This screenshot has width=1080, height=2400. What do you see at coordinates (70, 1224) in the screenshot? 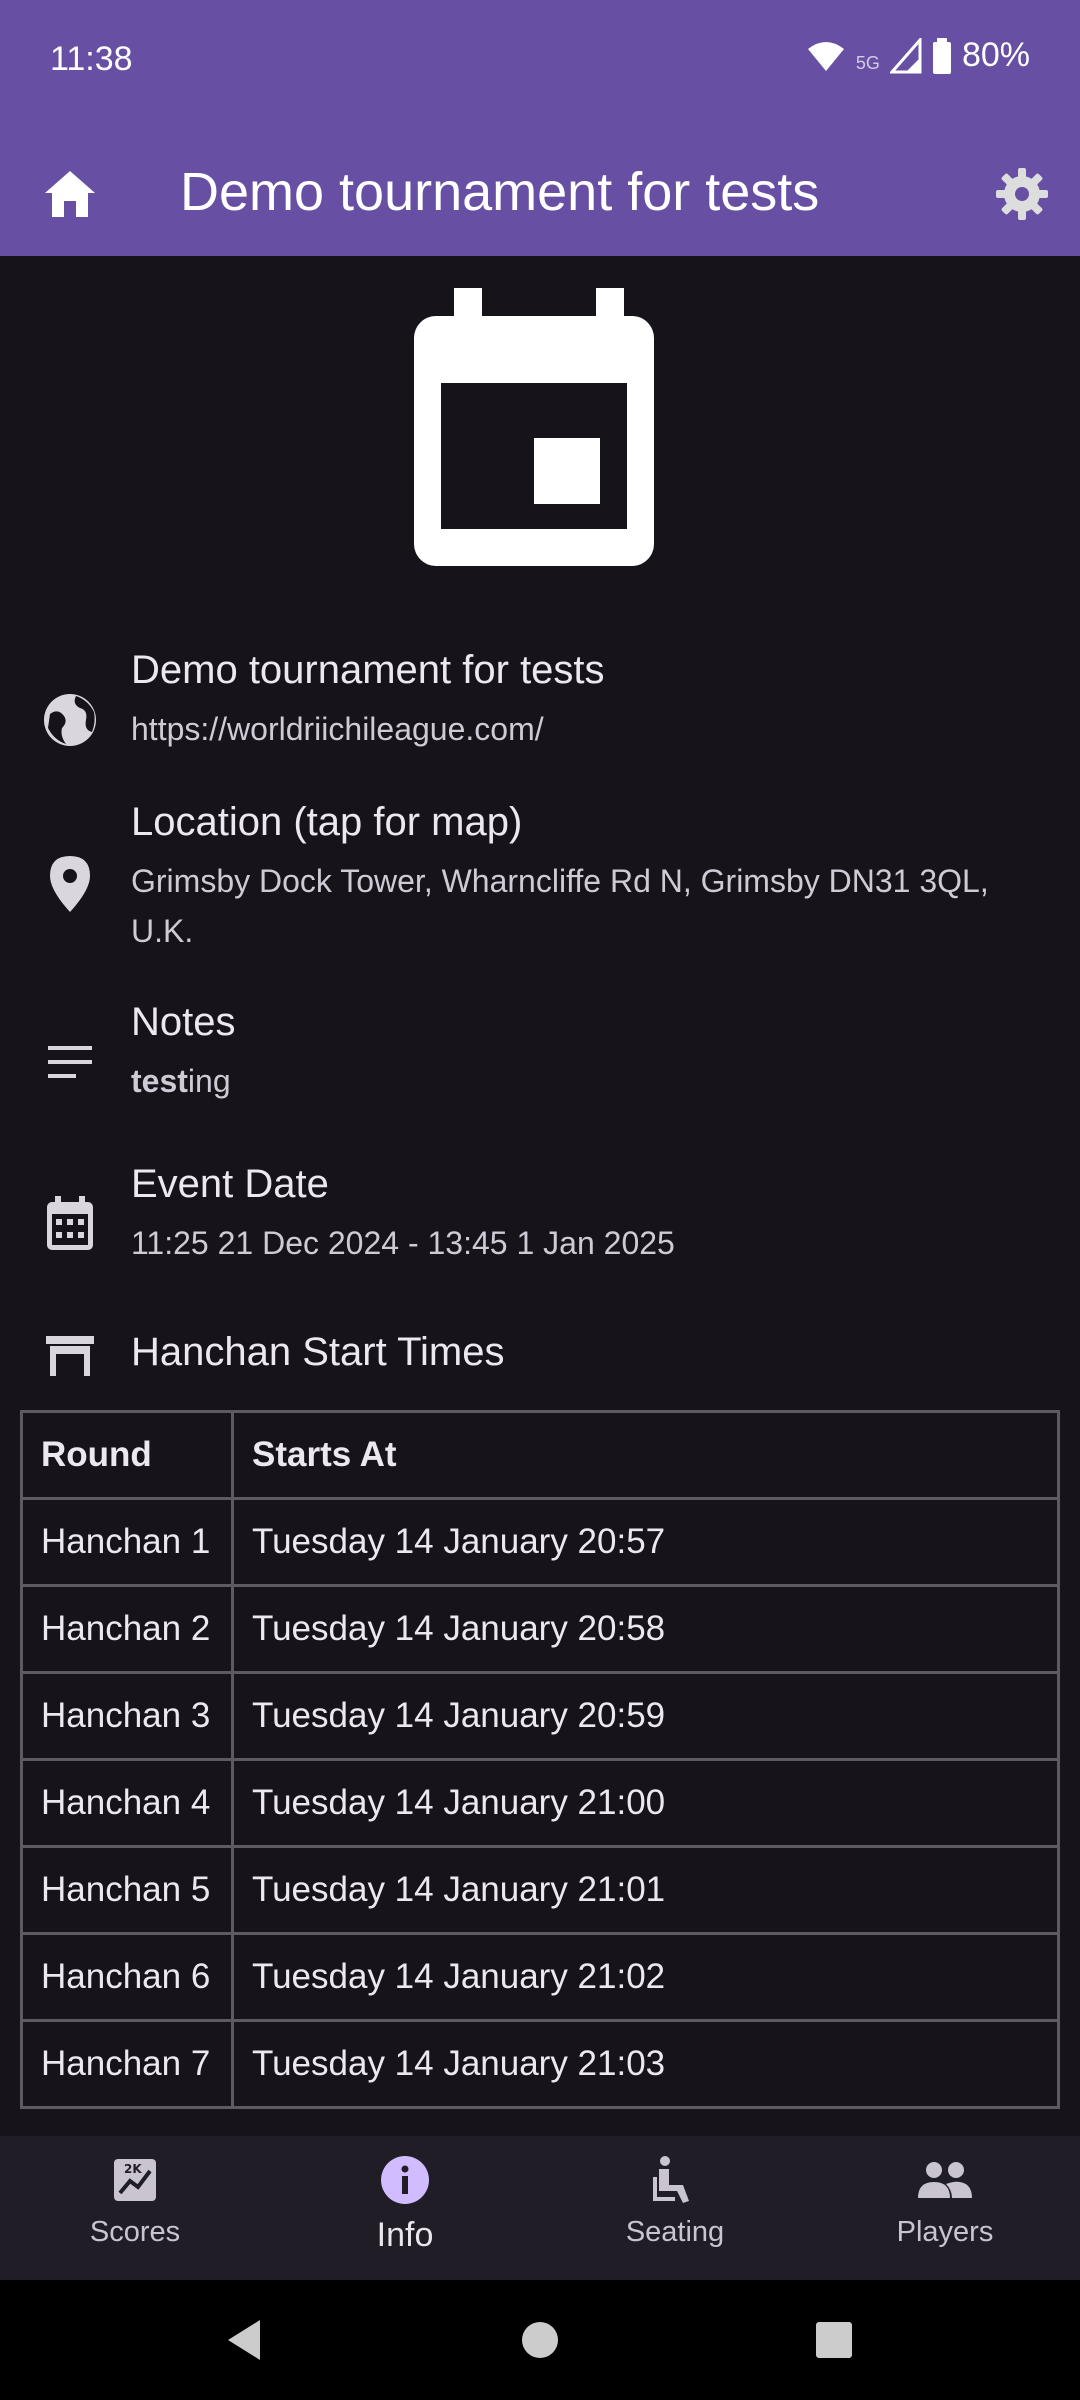
I see `calendar-month-icon` at bounding box center [70, 1224].